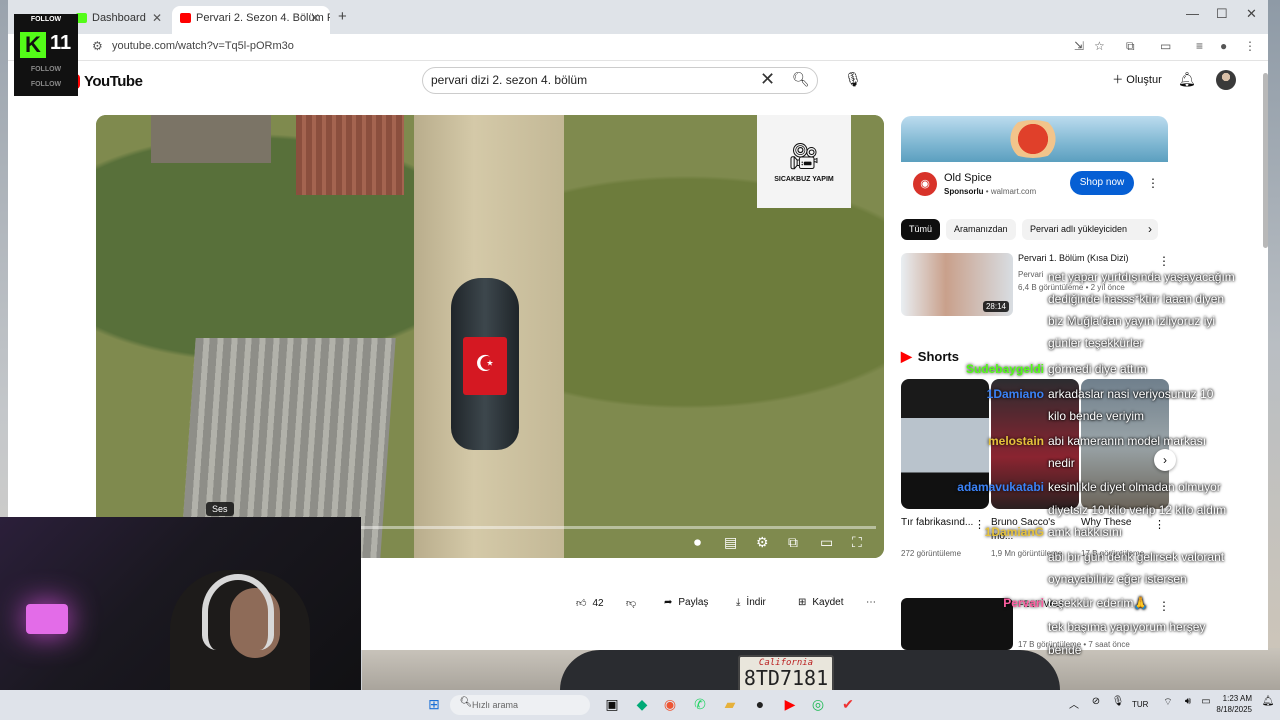 This screenshot has height=720, width=1280. I want to click on recommended-title: Pervari 1. Bölüm (Kısa Dizi), so click(1073, 258).